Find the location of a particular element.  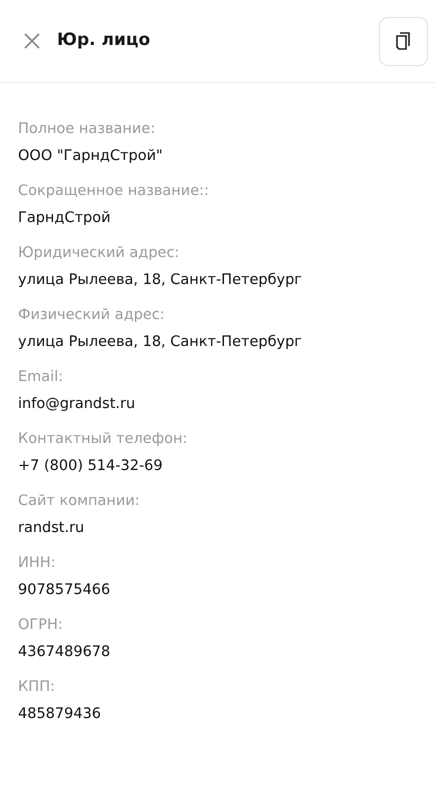

copy-button is located at coordinates (403, 41).